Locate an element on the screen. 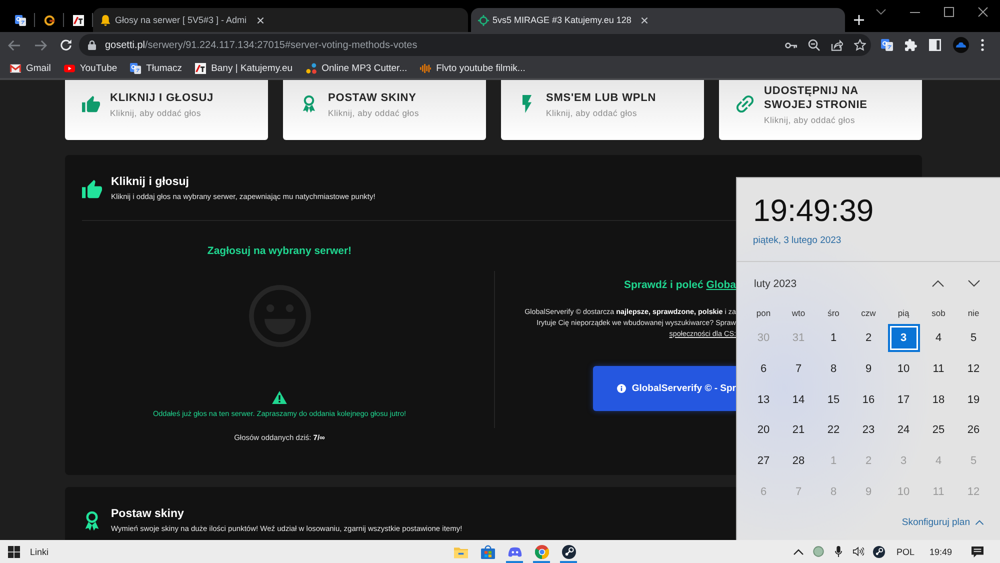  calendar-day: 23 is located at coordinates (868, 430).